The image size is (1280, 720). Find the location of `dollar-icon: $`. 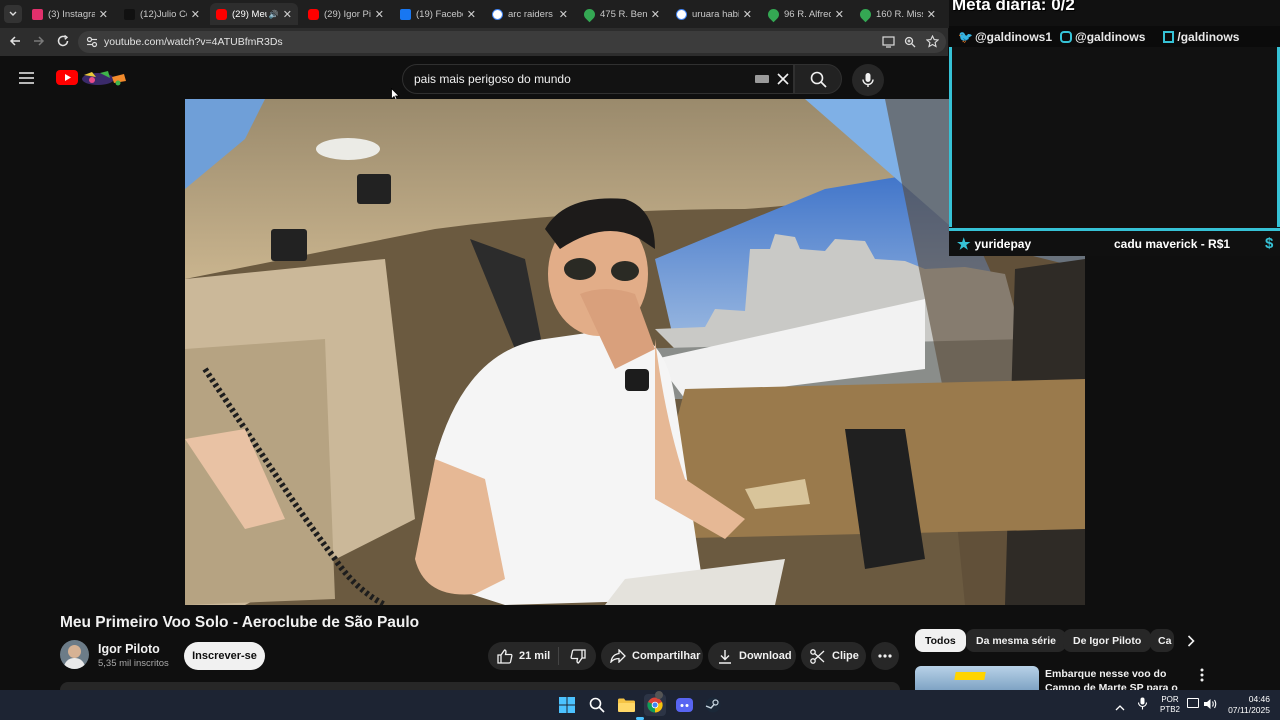

dollar-icon: $ is located at coordinates (1269, 243).